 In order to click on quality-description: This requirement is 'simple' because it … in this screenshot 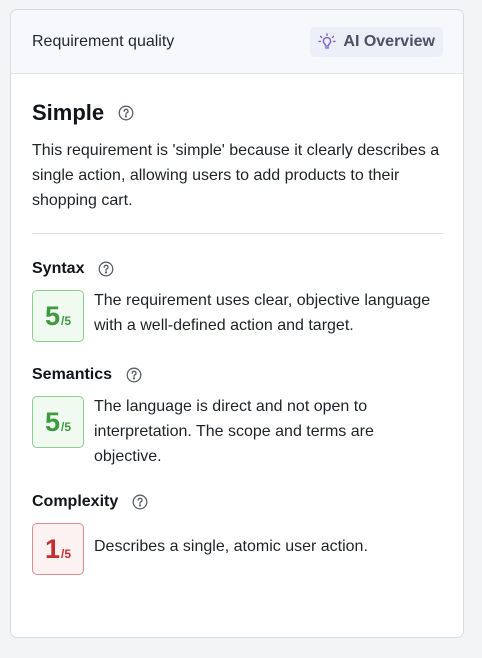, I will do `click(236, 175)`.